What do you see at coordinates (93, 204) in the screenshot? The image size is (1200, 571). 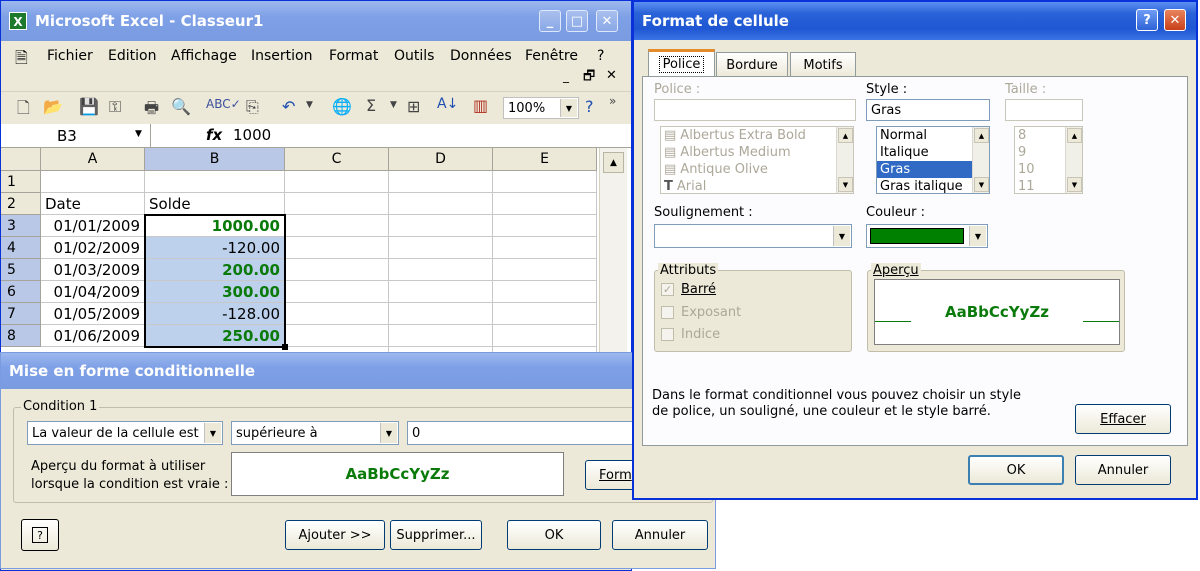 I see `cell-a2: Date` at bounding box center [93, 204].